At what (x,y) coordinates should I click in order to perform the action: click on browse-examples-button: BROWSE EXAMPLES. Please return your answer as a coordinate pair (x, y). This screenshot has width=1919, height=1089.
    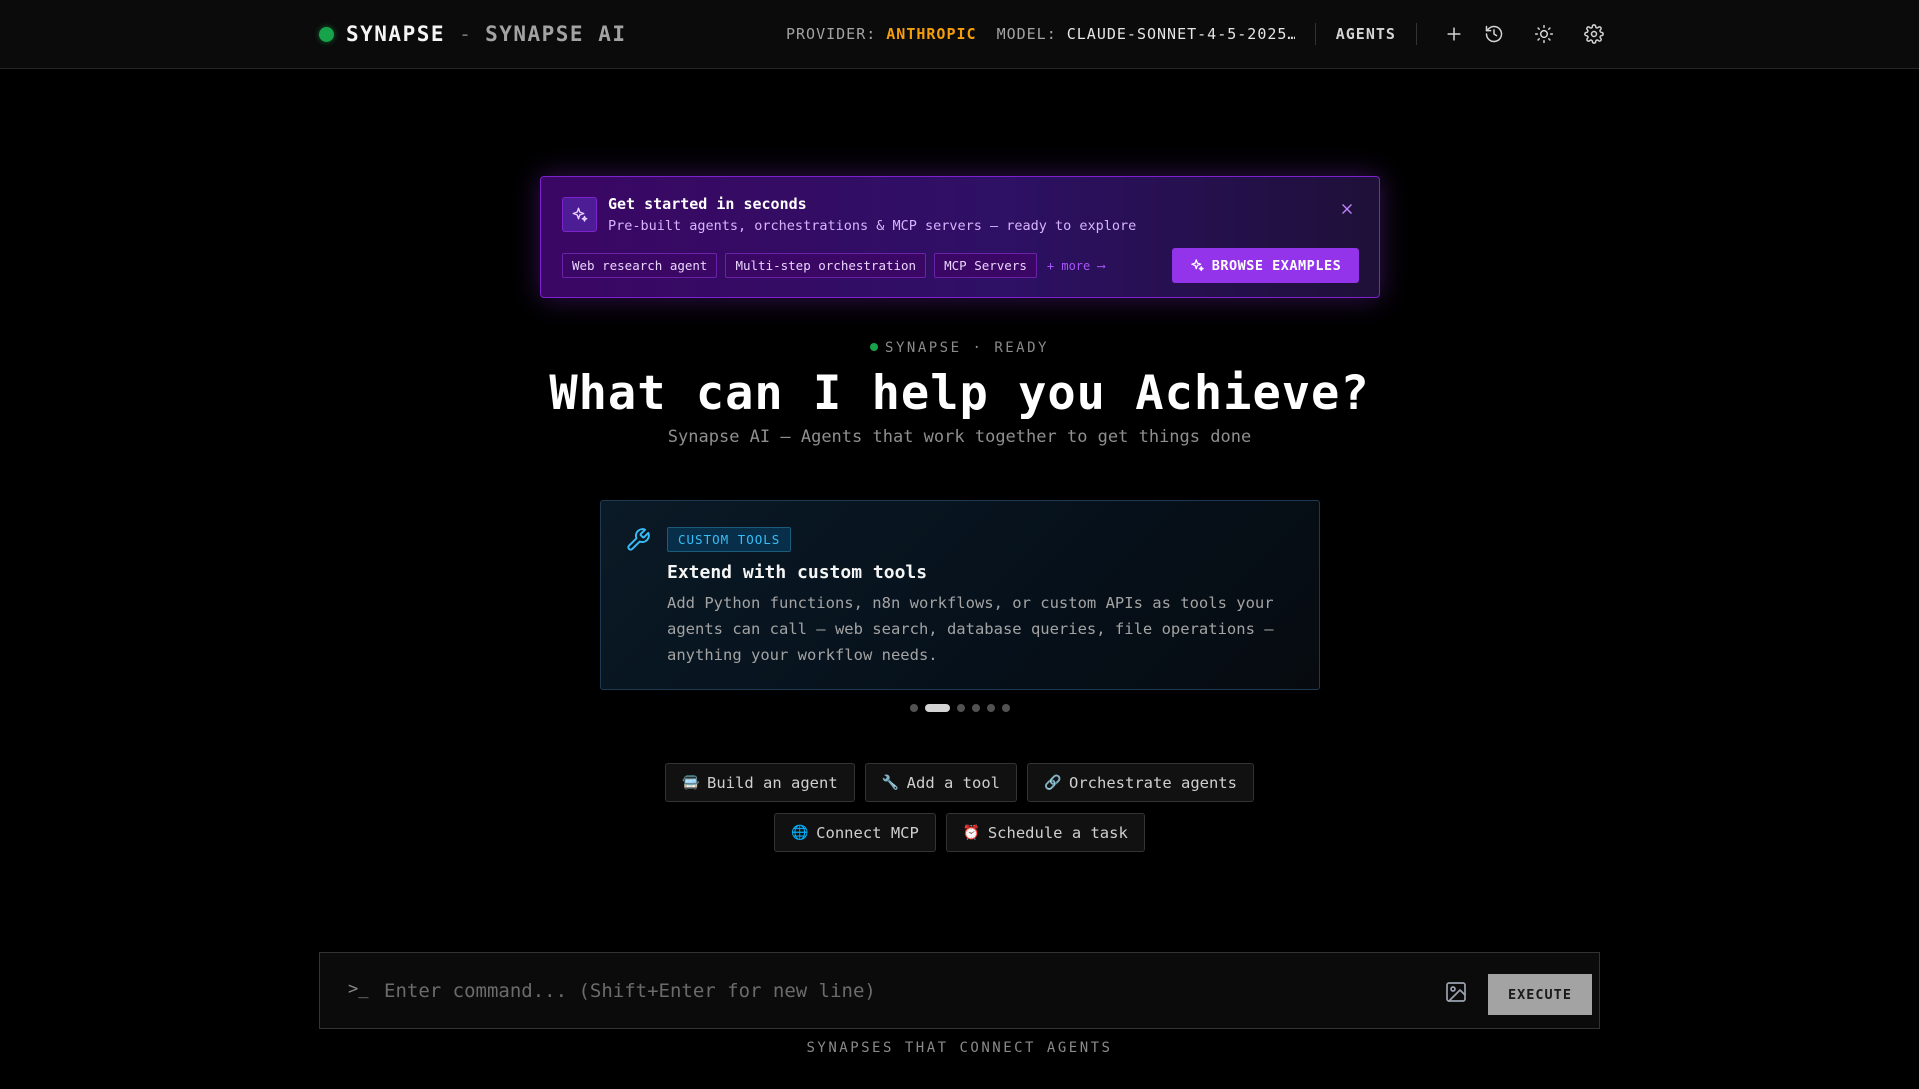
    Looking at the image, I should click on (1265, 265).